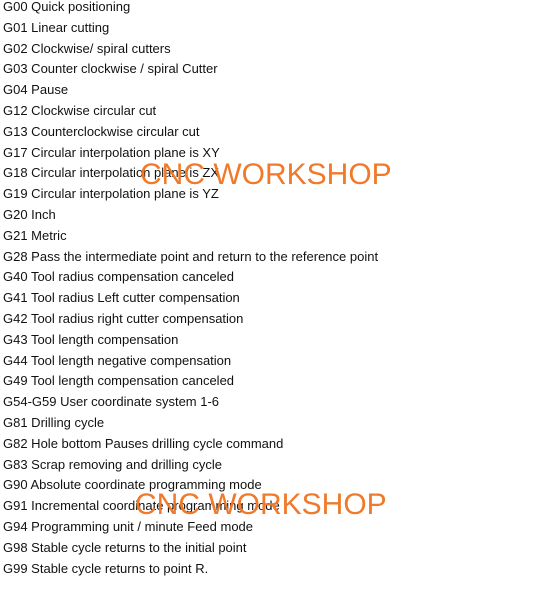 The width and height of the screenshot is (557, 593). What do you see at coordinates (87, 48) in the screenshot?
I see `gcode-item: G02 Clockwise/ spiral cutters` at bounding box center [87, 48].